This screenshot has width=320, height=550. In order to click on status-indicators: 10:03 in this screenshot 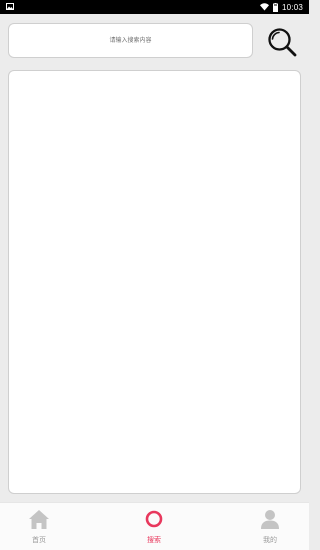, I will do `click(281, 7)`.